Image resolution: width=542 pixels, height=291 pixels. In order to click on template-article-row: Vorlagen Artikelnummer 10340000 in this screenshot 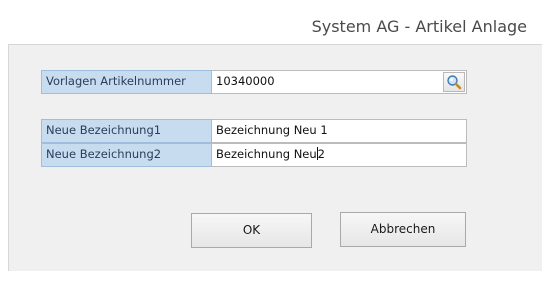, I will do `click(254, 82)`.